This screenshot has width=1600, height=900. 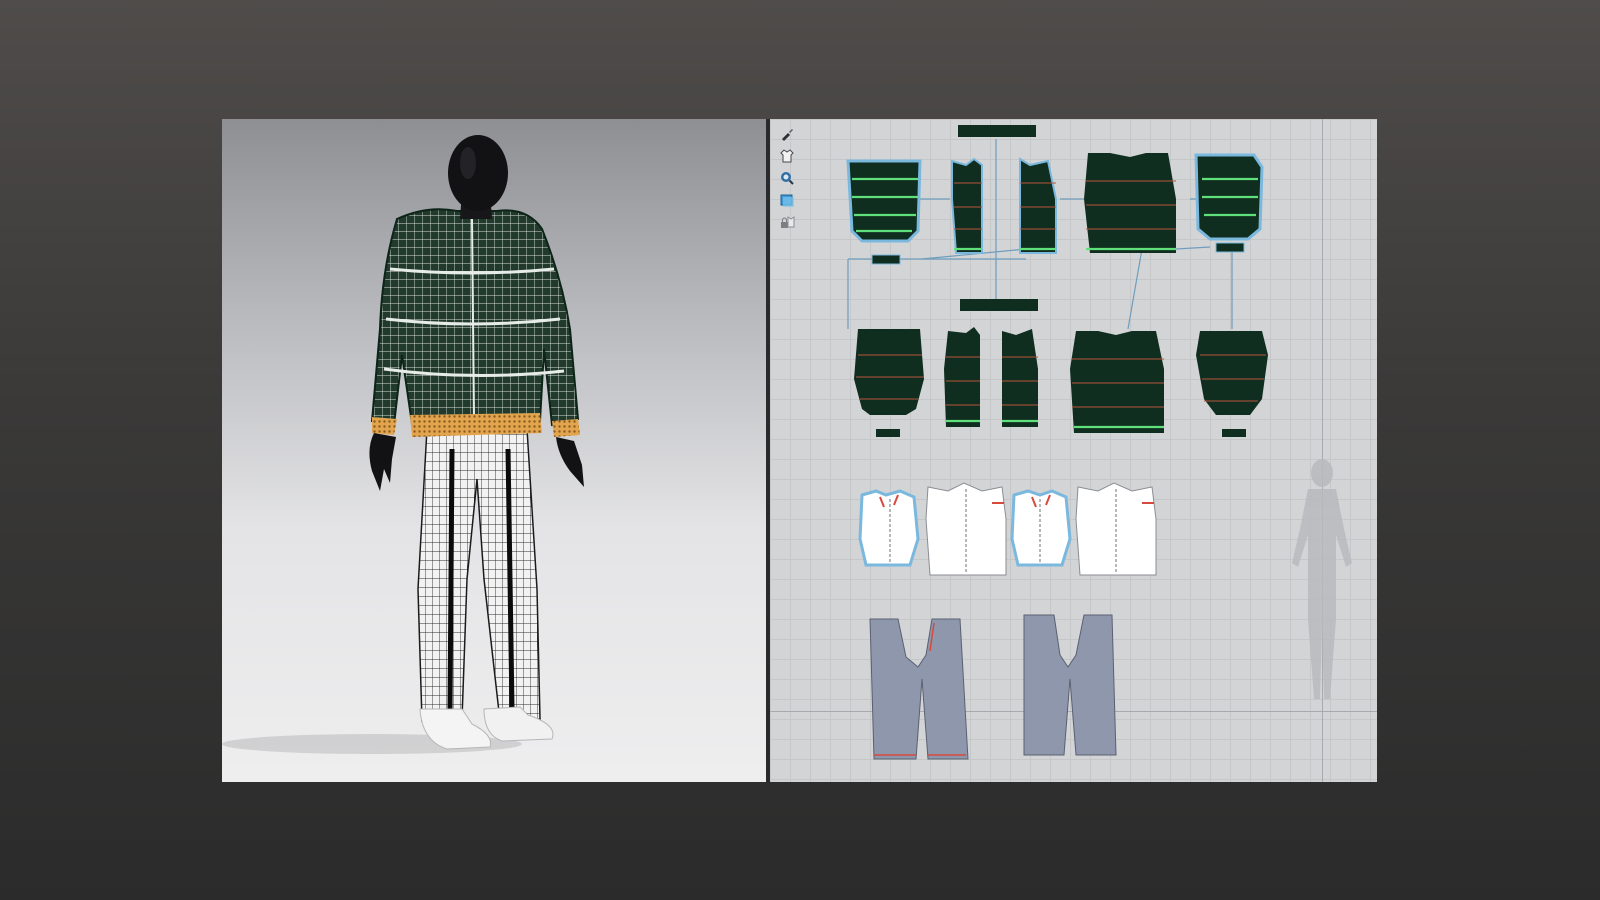 What do you see at coordinates (479, 575) in the screenshot?
I see `pants-mesh` at bounding box center [479, 575].